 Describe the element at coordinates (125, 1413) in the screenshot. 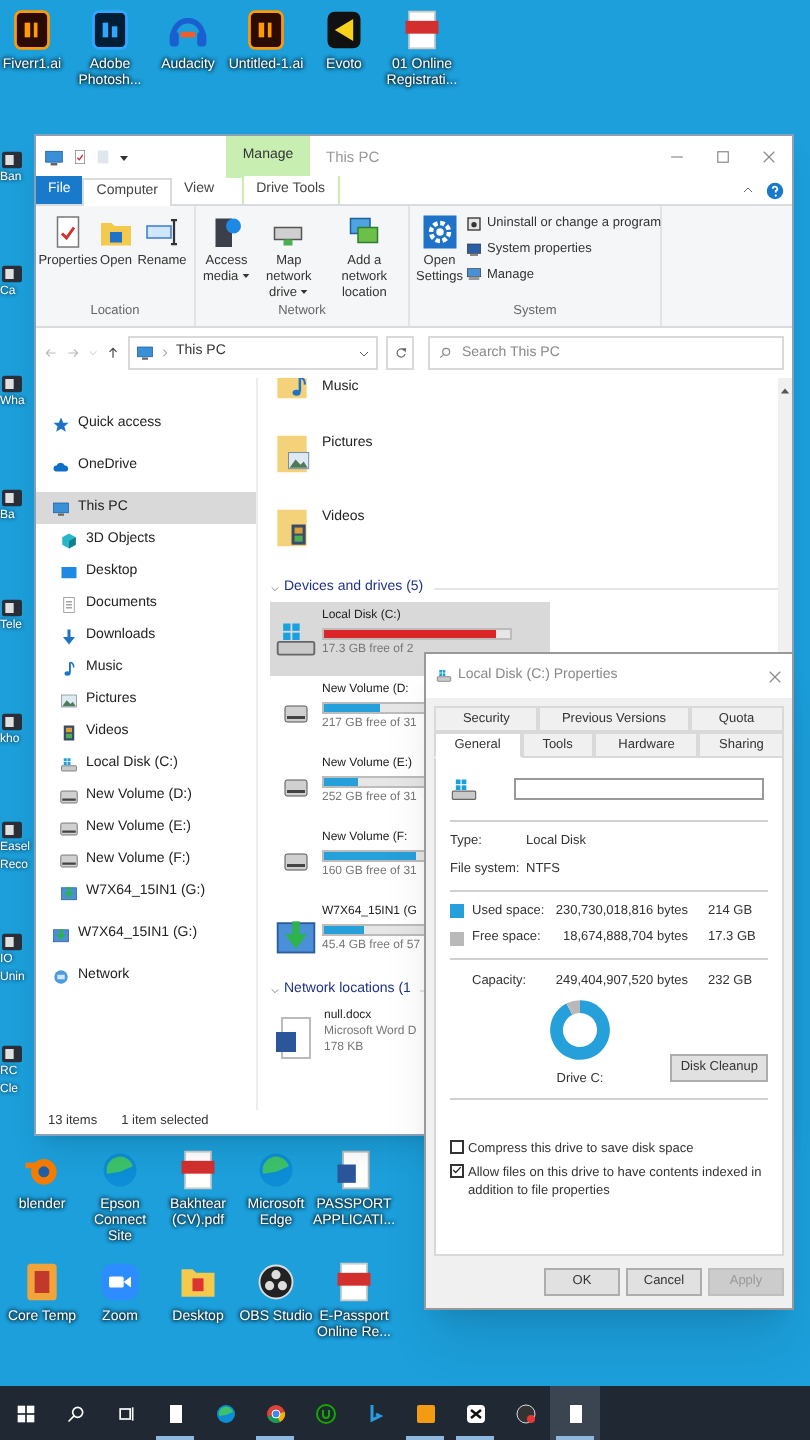

I see `task-view-icon` at that location.